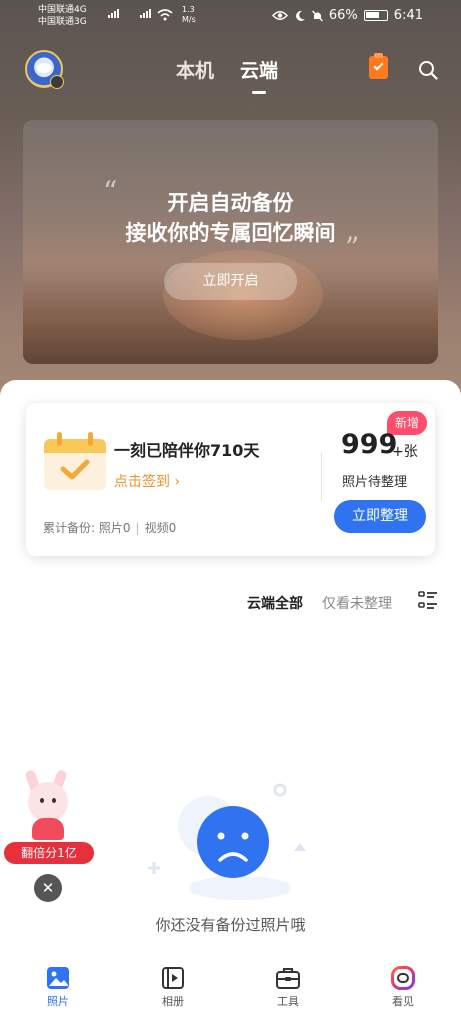 This screenshot has height=1024, width=461. What do you see at coordinates (403, 1001) in the screenshot?
I see `nav-discover-label: 看见` at bounding box center [403, 1001].